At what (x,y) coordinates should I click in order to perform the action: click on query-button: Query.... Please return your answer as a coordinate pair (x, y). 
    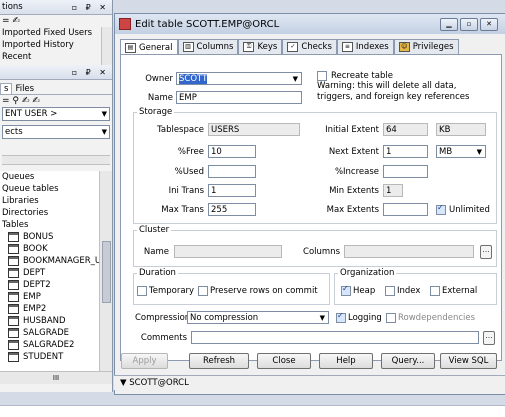
    Looking at the image, I should click on (408, 361).